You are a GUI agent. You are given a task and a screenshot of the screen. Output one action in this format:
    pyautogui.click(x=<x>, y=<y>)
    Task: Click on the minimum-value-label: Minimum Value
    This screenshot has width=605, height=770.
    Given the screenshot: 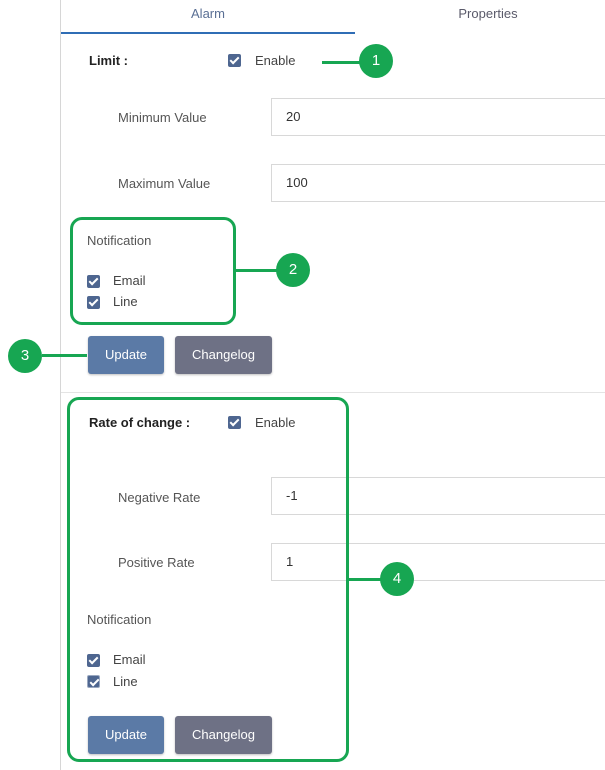 What is the action you would take?
    pyautogui.click(x=162, y=117)
    